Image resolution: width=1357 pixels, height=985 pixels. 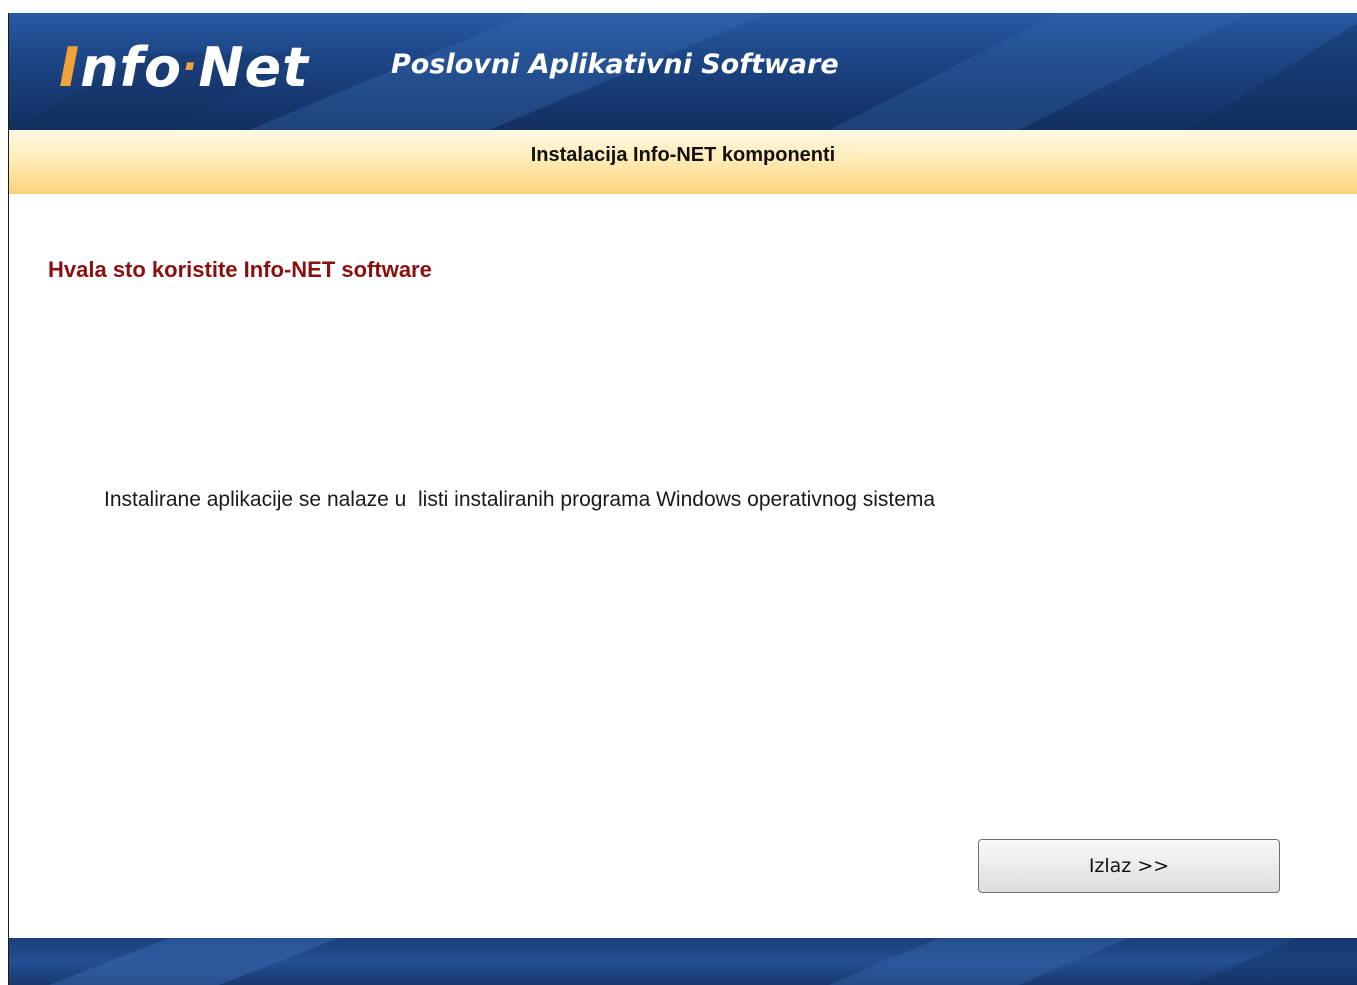 I want to click on header-banner: Info·Net Poslovni Aplikativni Software, so click(x=683, y=71).